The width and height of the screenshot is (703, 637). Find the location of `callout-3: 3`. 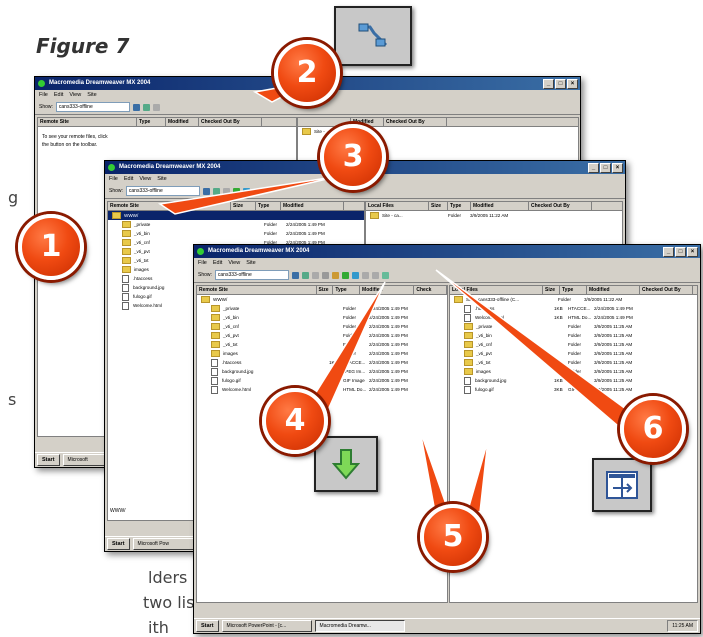

callout-3: 3 is located at coordinates (353, 157).